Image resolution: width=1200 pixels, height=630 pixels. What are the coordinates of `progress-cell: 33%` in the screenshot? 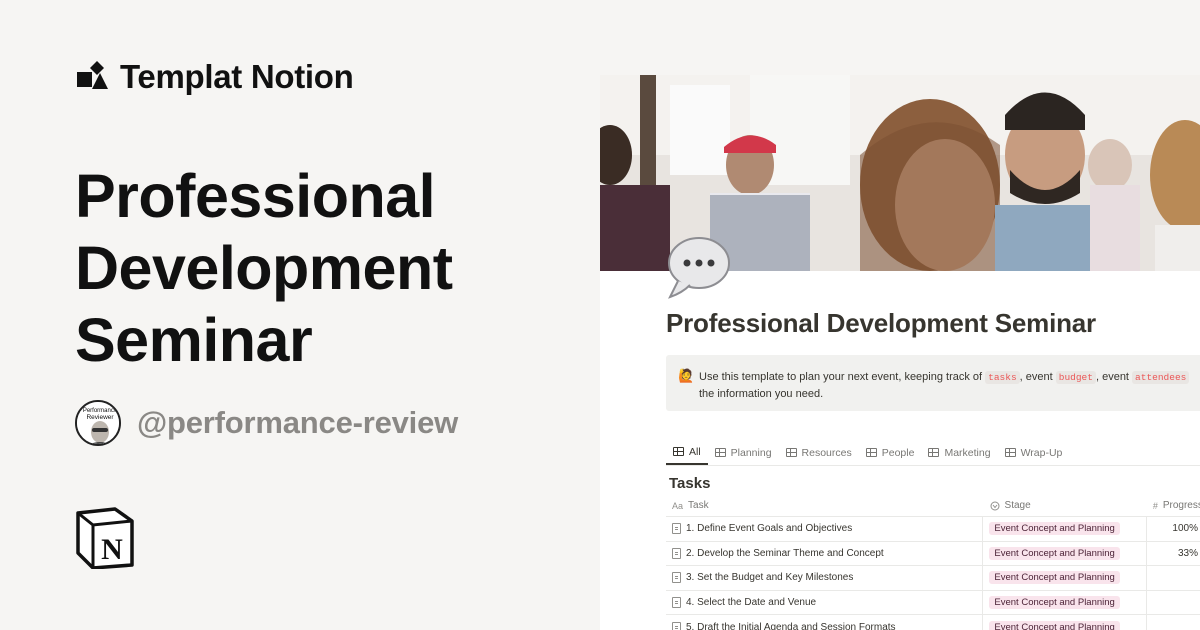 It's located at (1173, 554).